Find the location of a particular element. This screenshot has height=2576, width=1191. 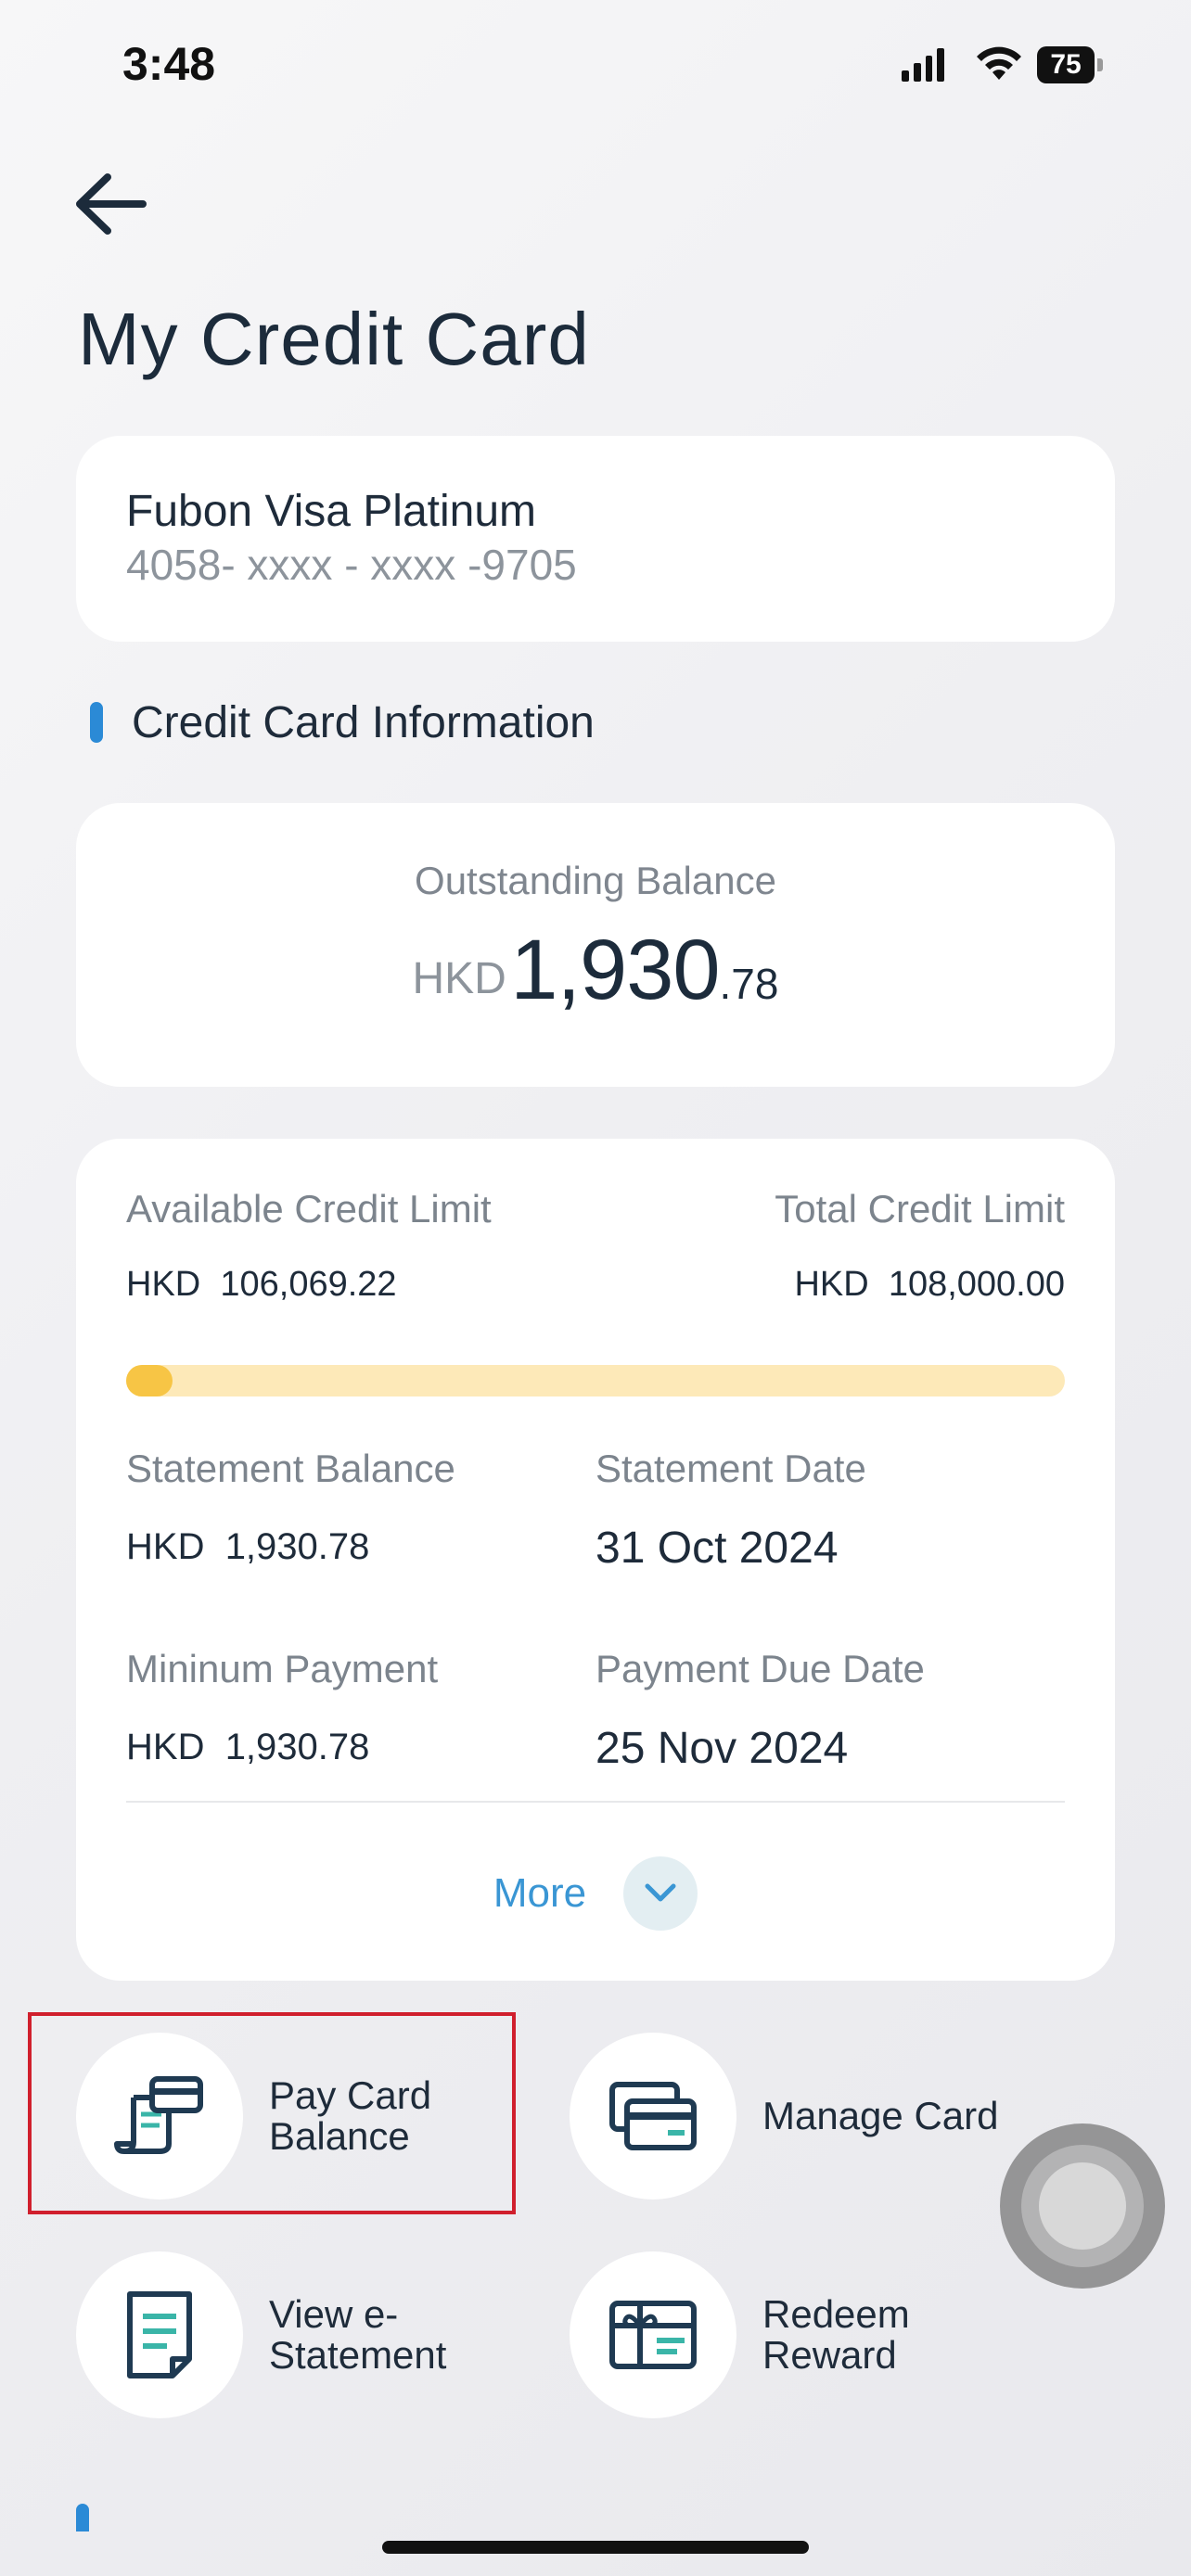

document-icon is located at coordinates (159, 2334).